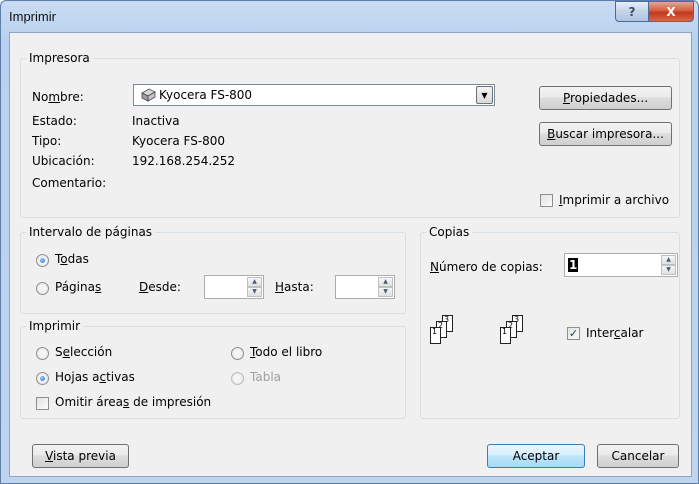  What do you see at coordinates (349, 17) in the screenshot?
I see `title-bar: Imprimir ? X` at bounding box center [349, 17].